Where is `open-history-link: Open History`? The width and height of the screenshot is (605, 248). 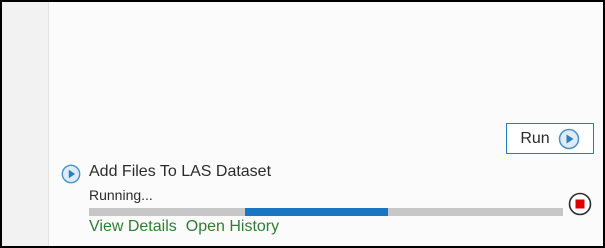
open-history-link: Open History is located at coordinates (232, 227).